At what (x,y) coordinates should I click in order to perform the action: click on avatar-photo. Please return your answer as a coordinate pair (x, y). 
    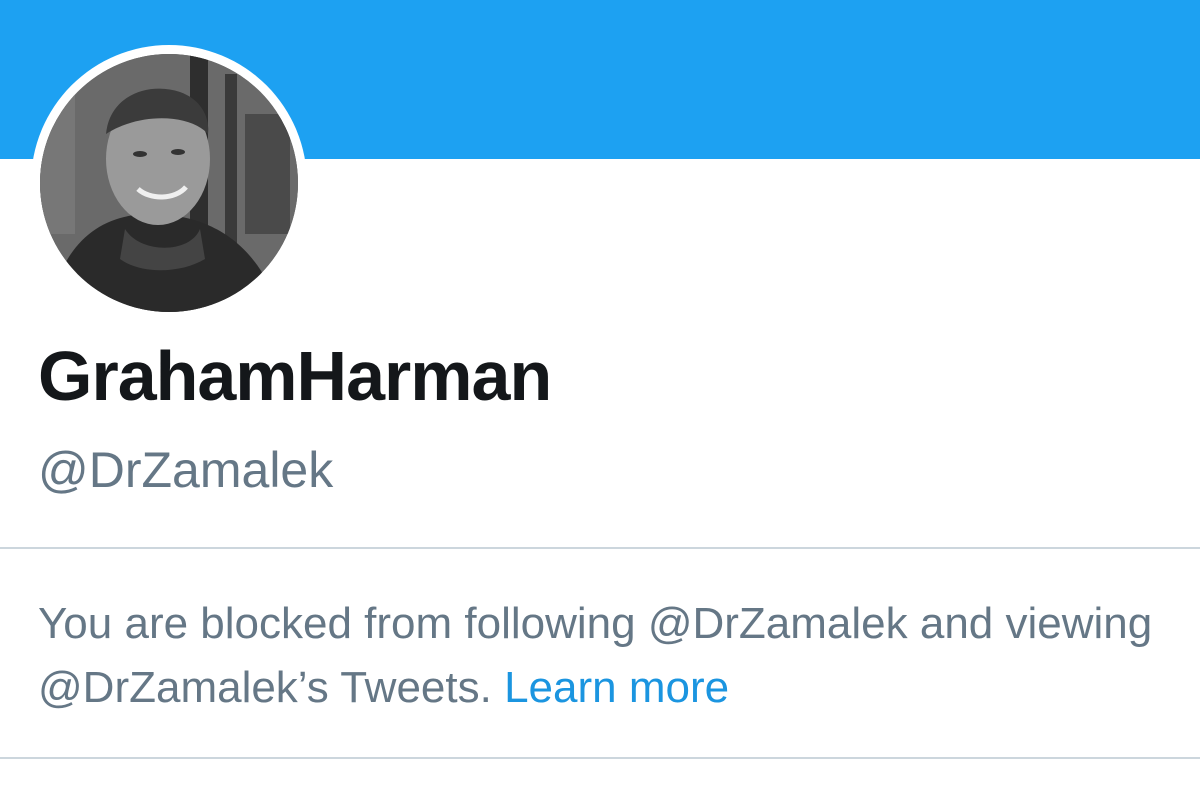
    Looking at the image, I should click on (169, 183).